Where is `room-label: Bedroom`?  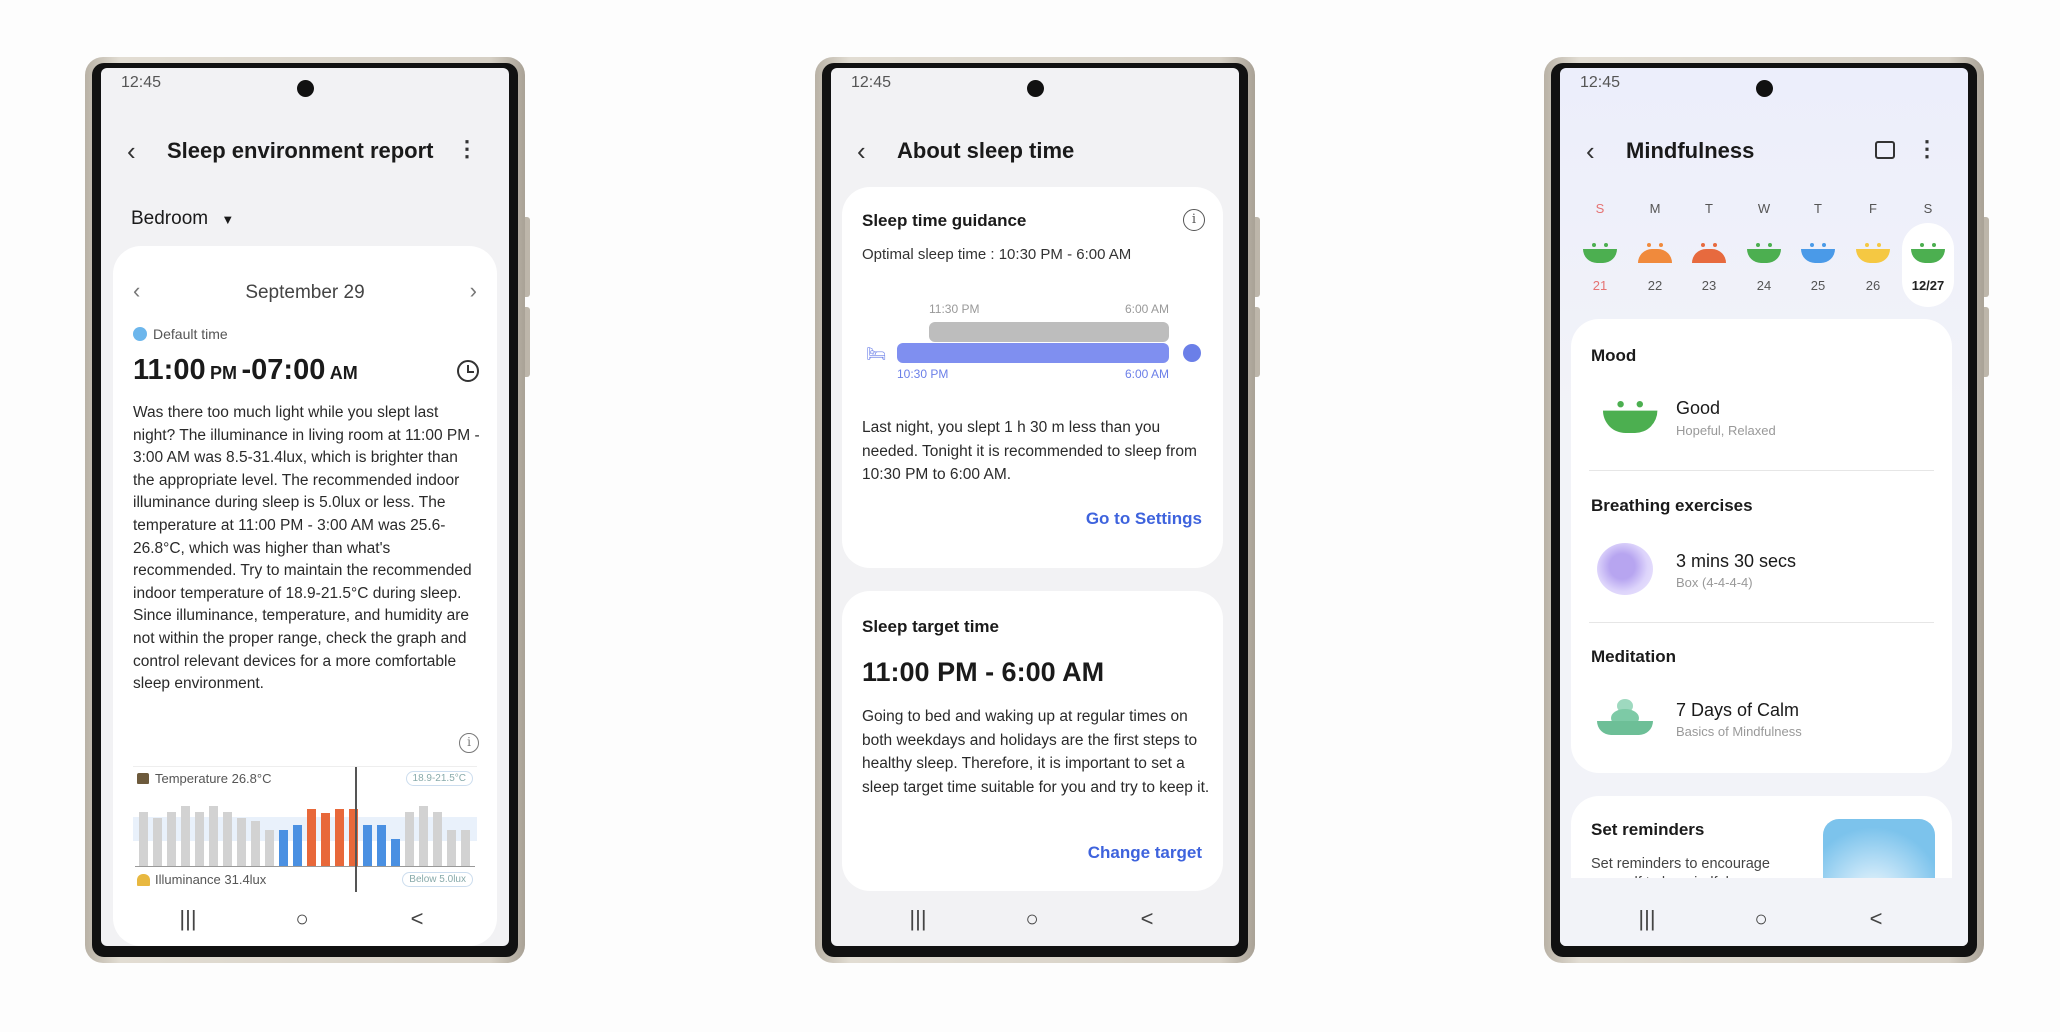 room-label: Bedroom is located at coordinates (170, 218).